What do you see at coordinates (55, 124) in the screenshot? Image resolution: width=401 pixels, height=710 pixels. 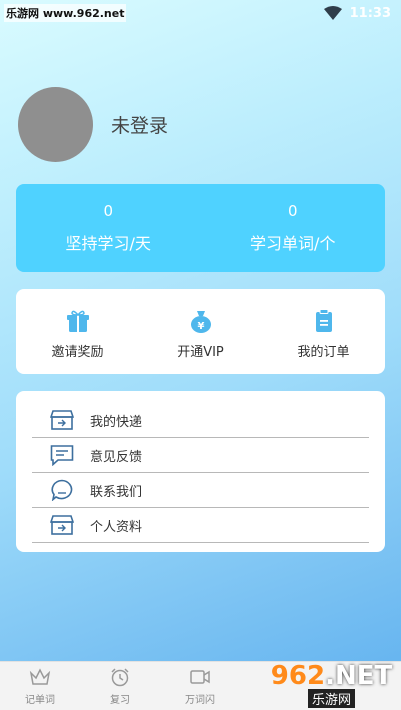 I see `avatar` at bounding box center [55, 124].